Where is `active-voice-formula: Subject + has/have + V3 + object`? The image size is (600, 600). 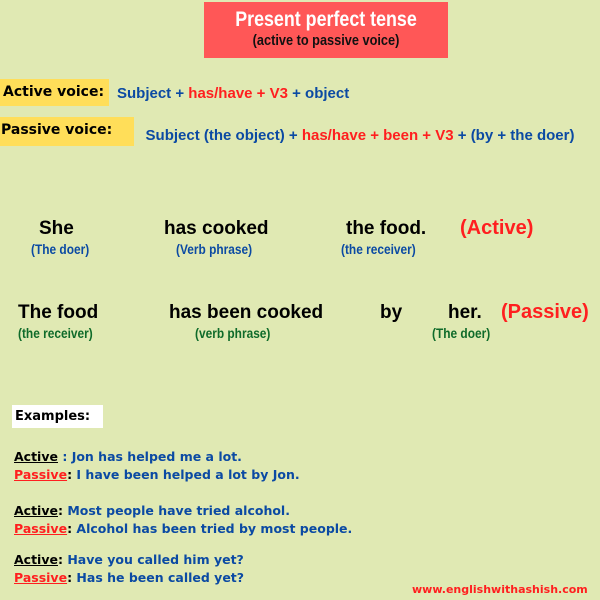
active-voice-formula: Subject + has/have + V3 + object is located at coordinates (233, 93).